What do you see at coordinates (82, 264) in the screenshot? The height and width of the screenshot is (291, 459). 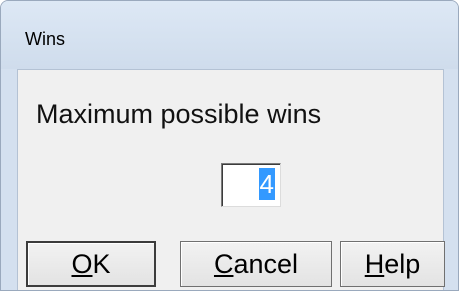 I see `ok-mnemonic: O` at bounding box center [82, 264].